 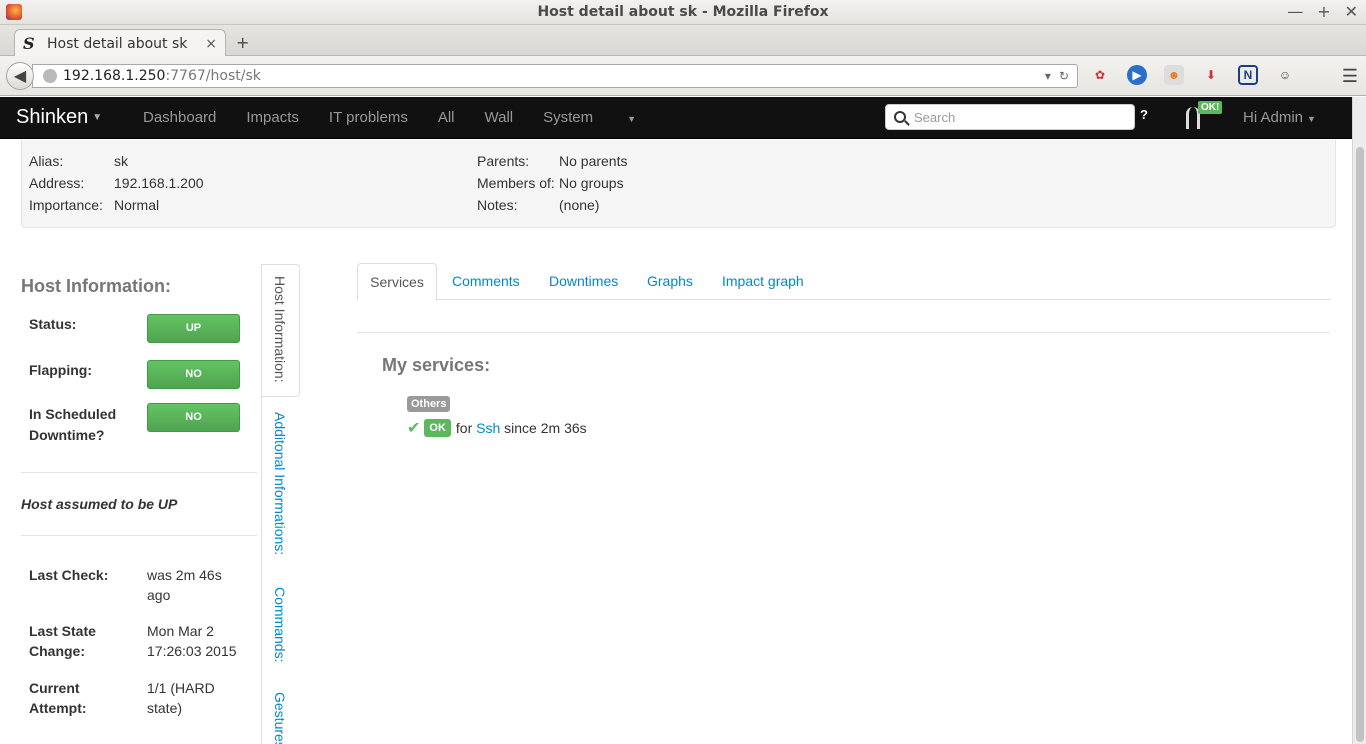 What do you see at coordinates (53, 324) in the screenshot?
I see `status-label: Status:` at bounding box center [53, 324].